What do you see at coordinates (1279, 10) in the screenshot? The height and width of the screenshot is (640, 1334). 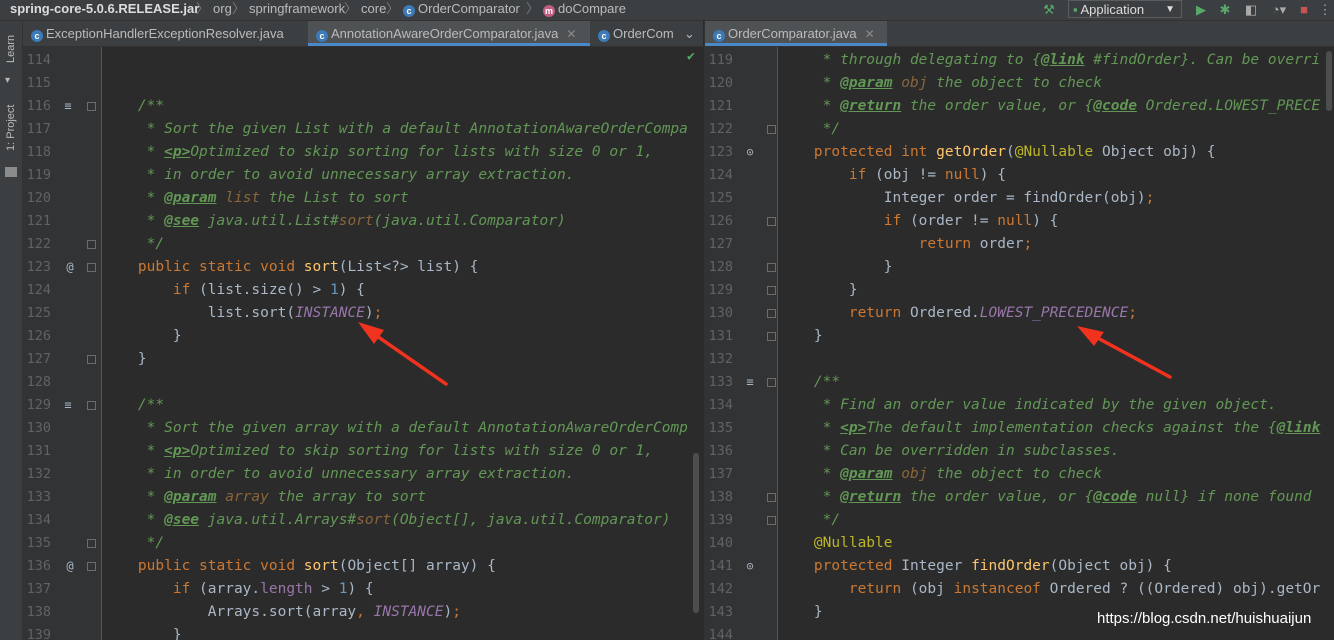 I see `profile-icon: ◔▾` at bounding box center [1279, 10].